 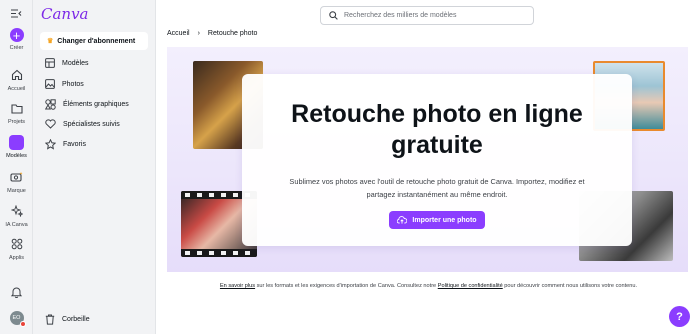 What do you see at coordinates (400, 15) in the screenshot?
I see `search-placeholder: Recherchez des milliers de modèles` at bounding box center [400, 15].